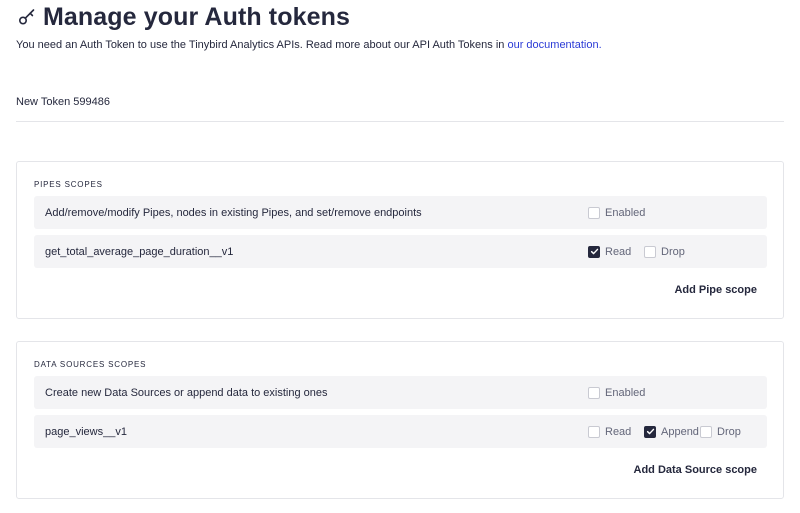  What do you see at coordinates (650, 251) in the screenshot?
I see `pipe-drop-checkbox` at bounding box center [650, 251].